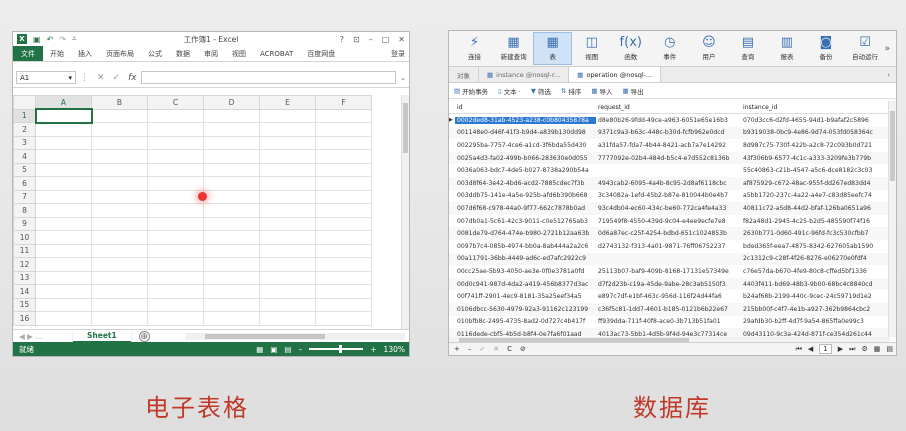 This screenshot has width=906, height=431. What do you see at coordinates (786, 48) in the screenshot?
I see `toolbar-button: ▥ 报表` at bounding box center [786, 48].